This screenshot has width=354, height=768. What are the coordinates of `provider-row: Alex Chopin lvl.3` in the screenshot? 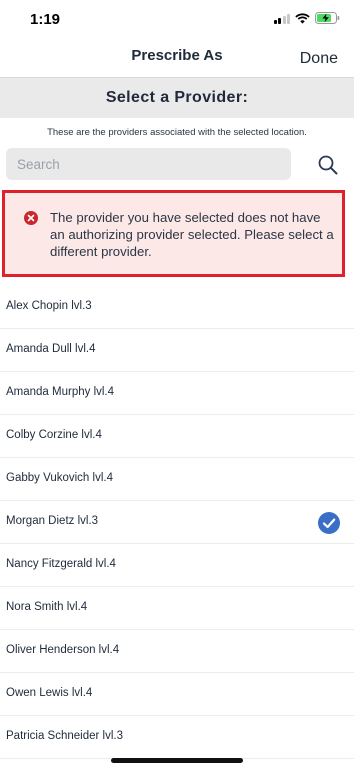 It's located at (177, 307).